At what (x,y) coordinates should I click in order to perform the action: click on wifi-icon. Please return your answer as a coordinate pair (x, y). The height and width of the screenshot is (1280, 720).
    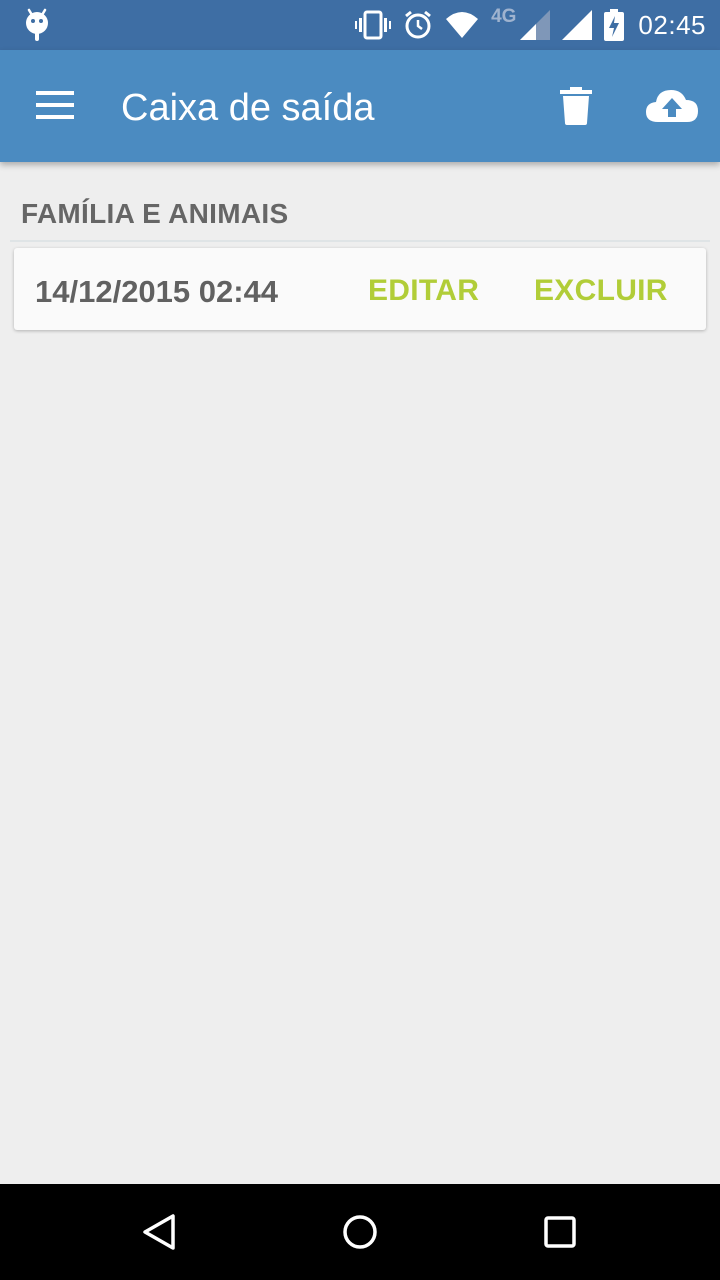
    Looking at the image, I should click on (462, 25).